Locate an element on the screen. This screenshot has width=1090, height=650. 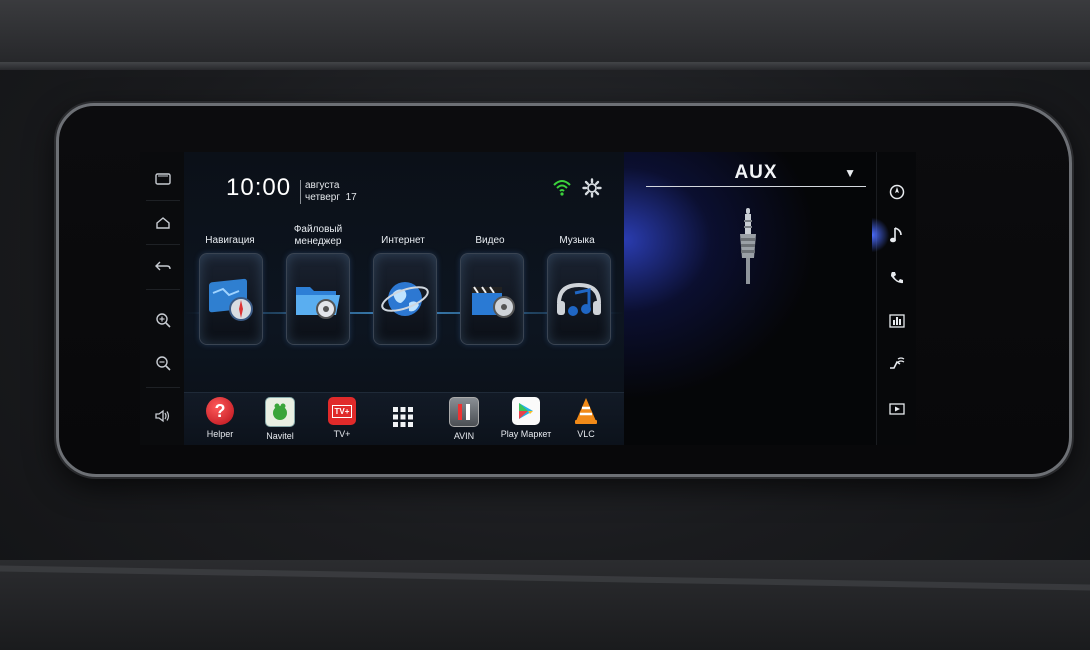
app-drawer-icon is located at coordinates (403, 417).